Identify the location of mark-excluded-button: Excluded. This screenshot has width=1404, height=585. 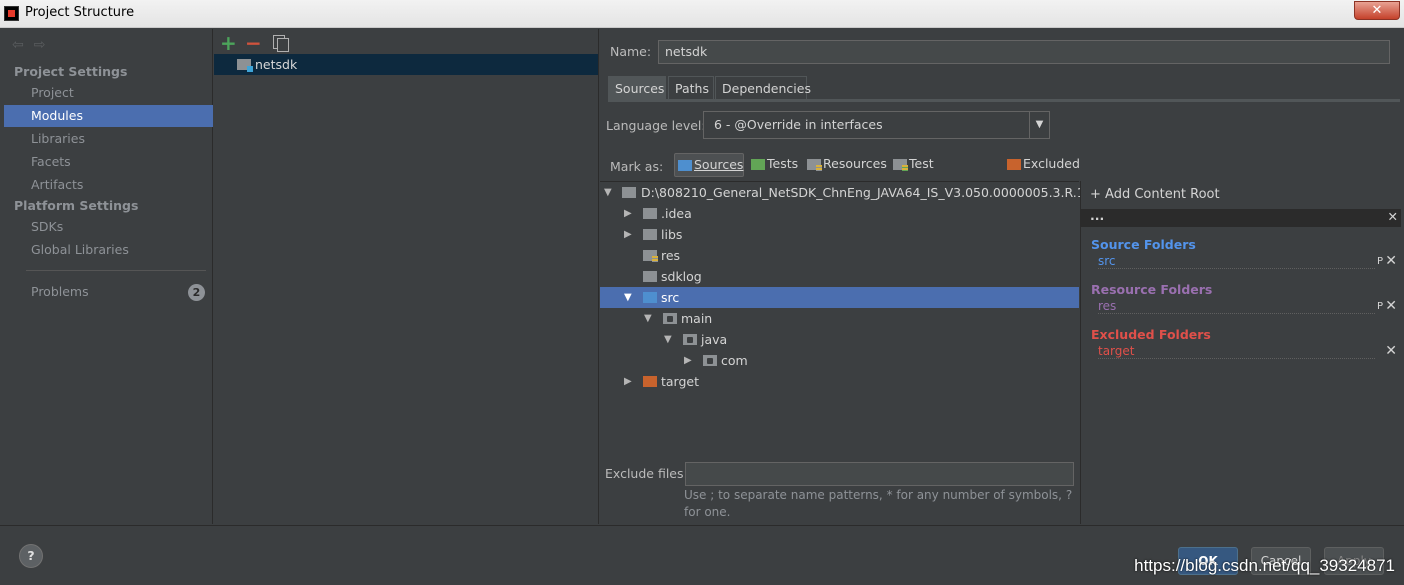
(1042, 165).